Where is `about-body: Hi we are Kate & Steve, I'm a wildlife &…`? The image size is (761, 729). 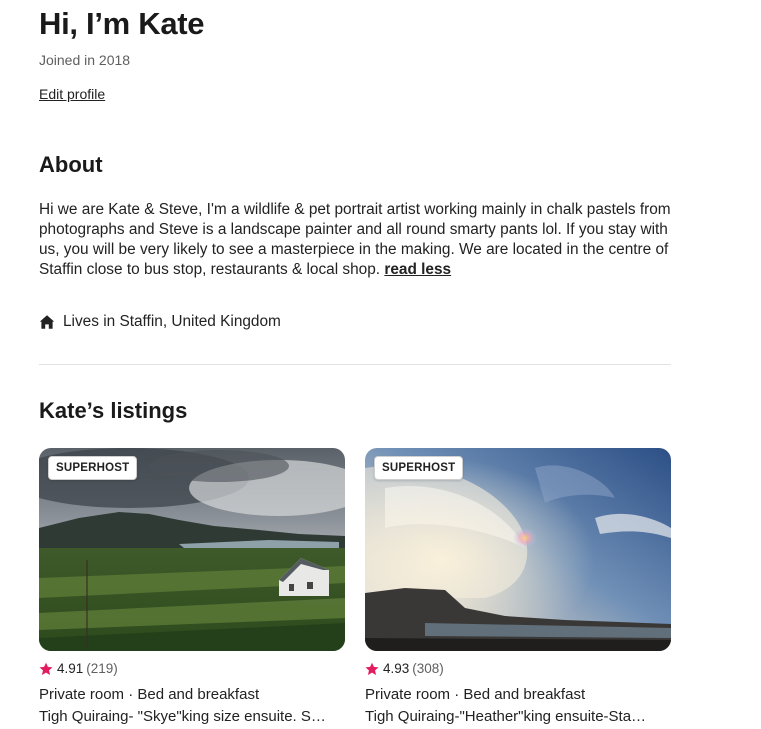
about-body: Hi we are Kate & Steve, I'm a wildlife &… is located at coordinates (355, 239).